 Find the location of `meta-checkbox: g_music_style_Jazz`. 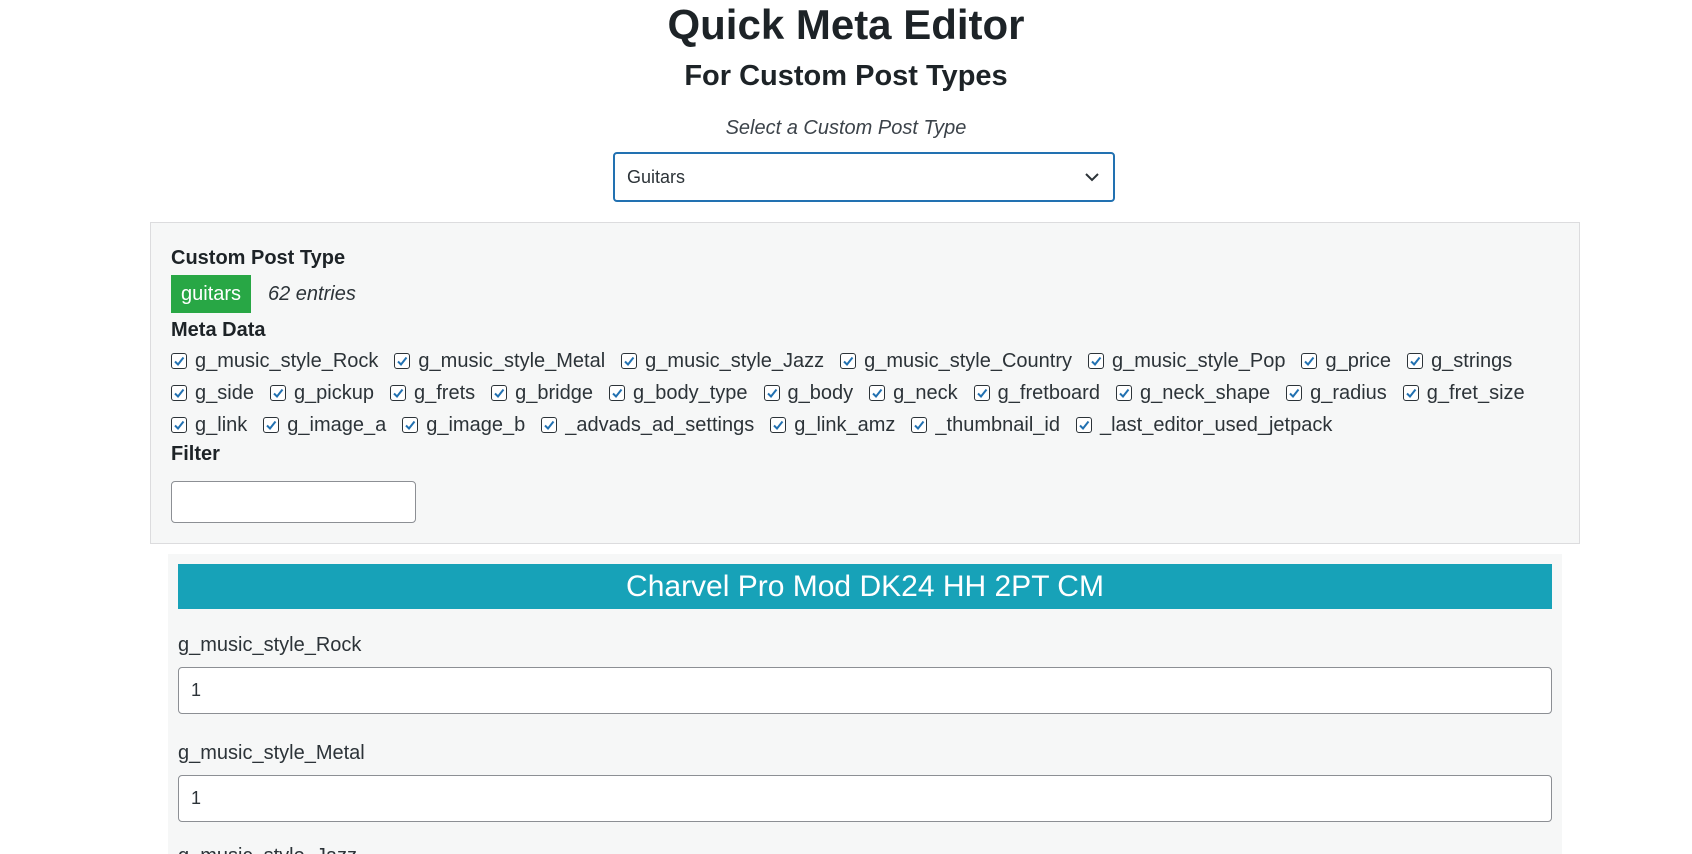

meta-checkbox: g_music_style_Jazz is located at coordinates (722, 361).